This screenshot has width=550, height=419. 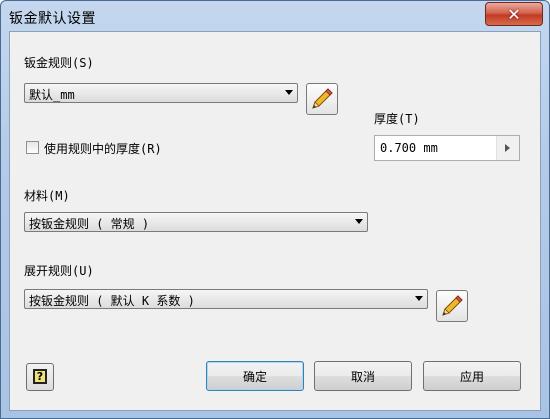 I want to click on use-rule-thickness-checkbox, so click(x=32, y=147).